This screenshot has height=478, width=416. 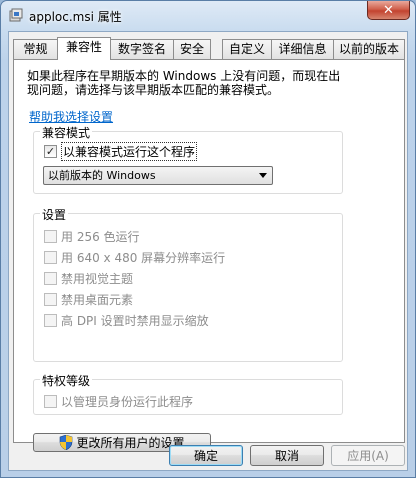 What do you see at coordinates (158, 175) in the screenshot?
I see `os-version-select: 以前版本的 Windows` at bounding box center [158, 175].